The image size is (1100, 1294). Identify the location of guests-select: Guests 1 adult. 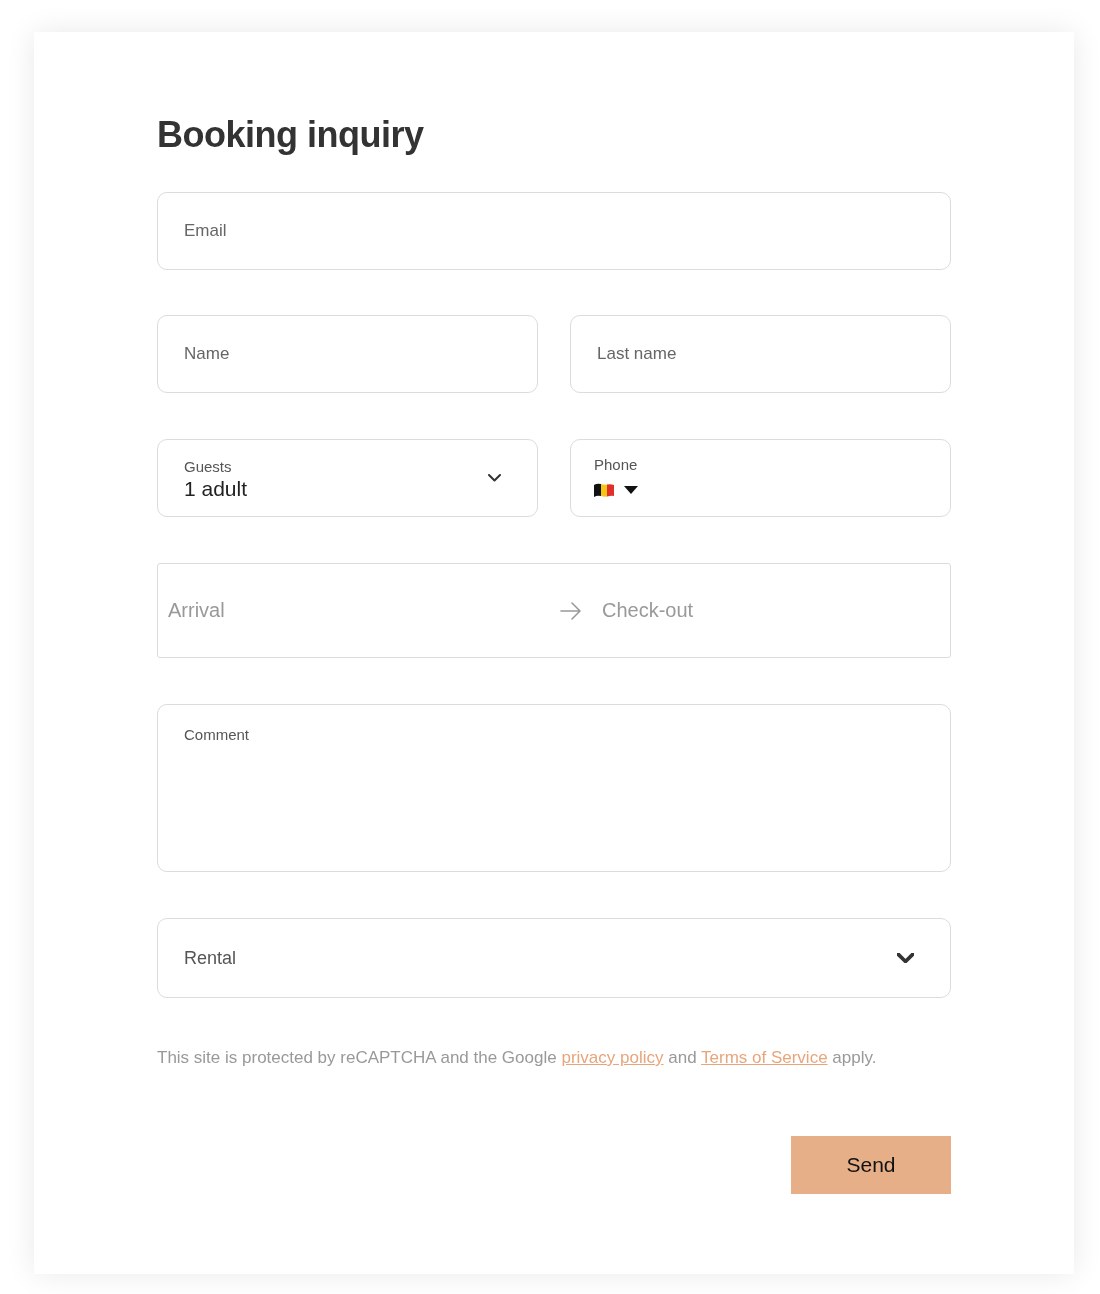
(347, 478).